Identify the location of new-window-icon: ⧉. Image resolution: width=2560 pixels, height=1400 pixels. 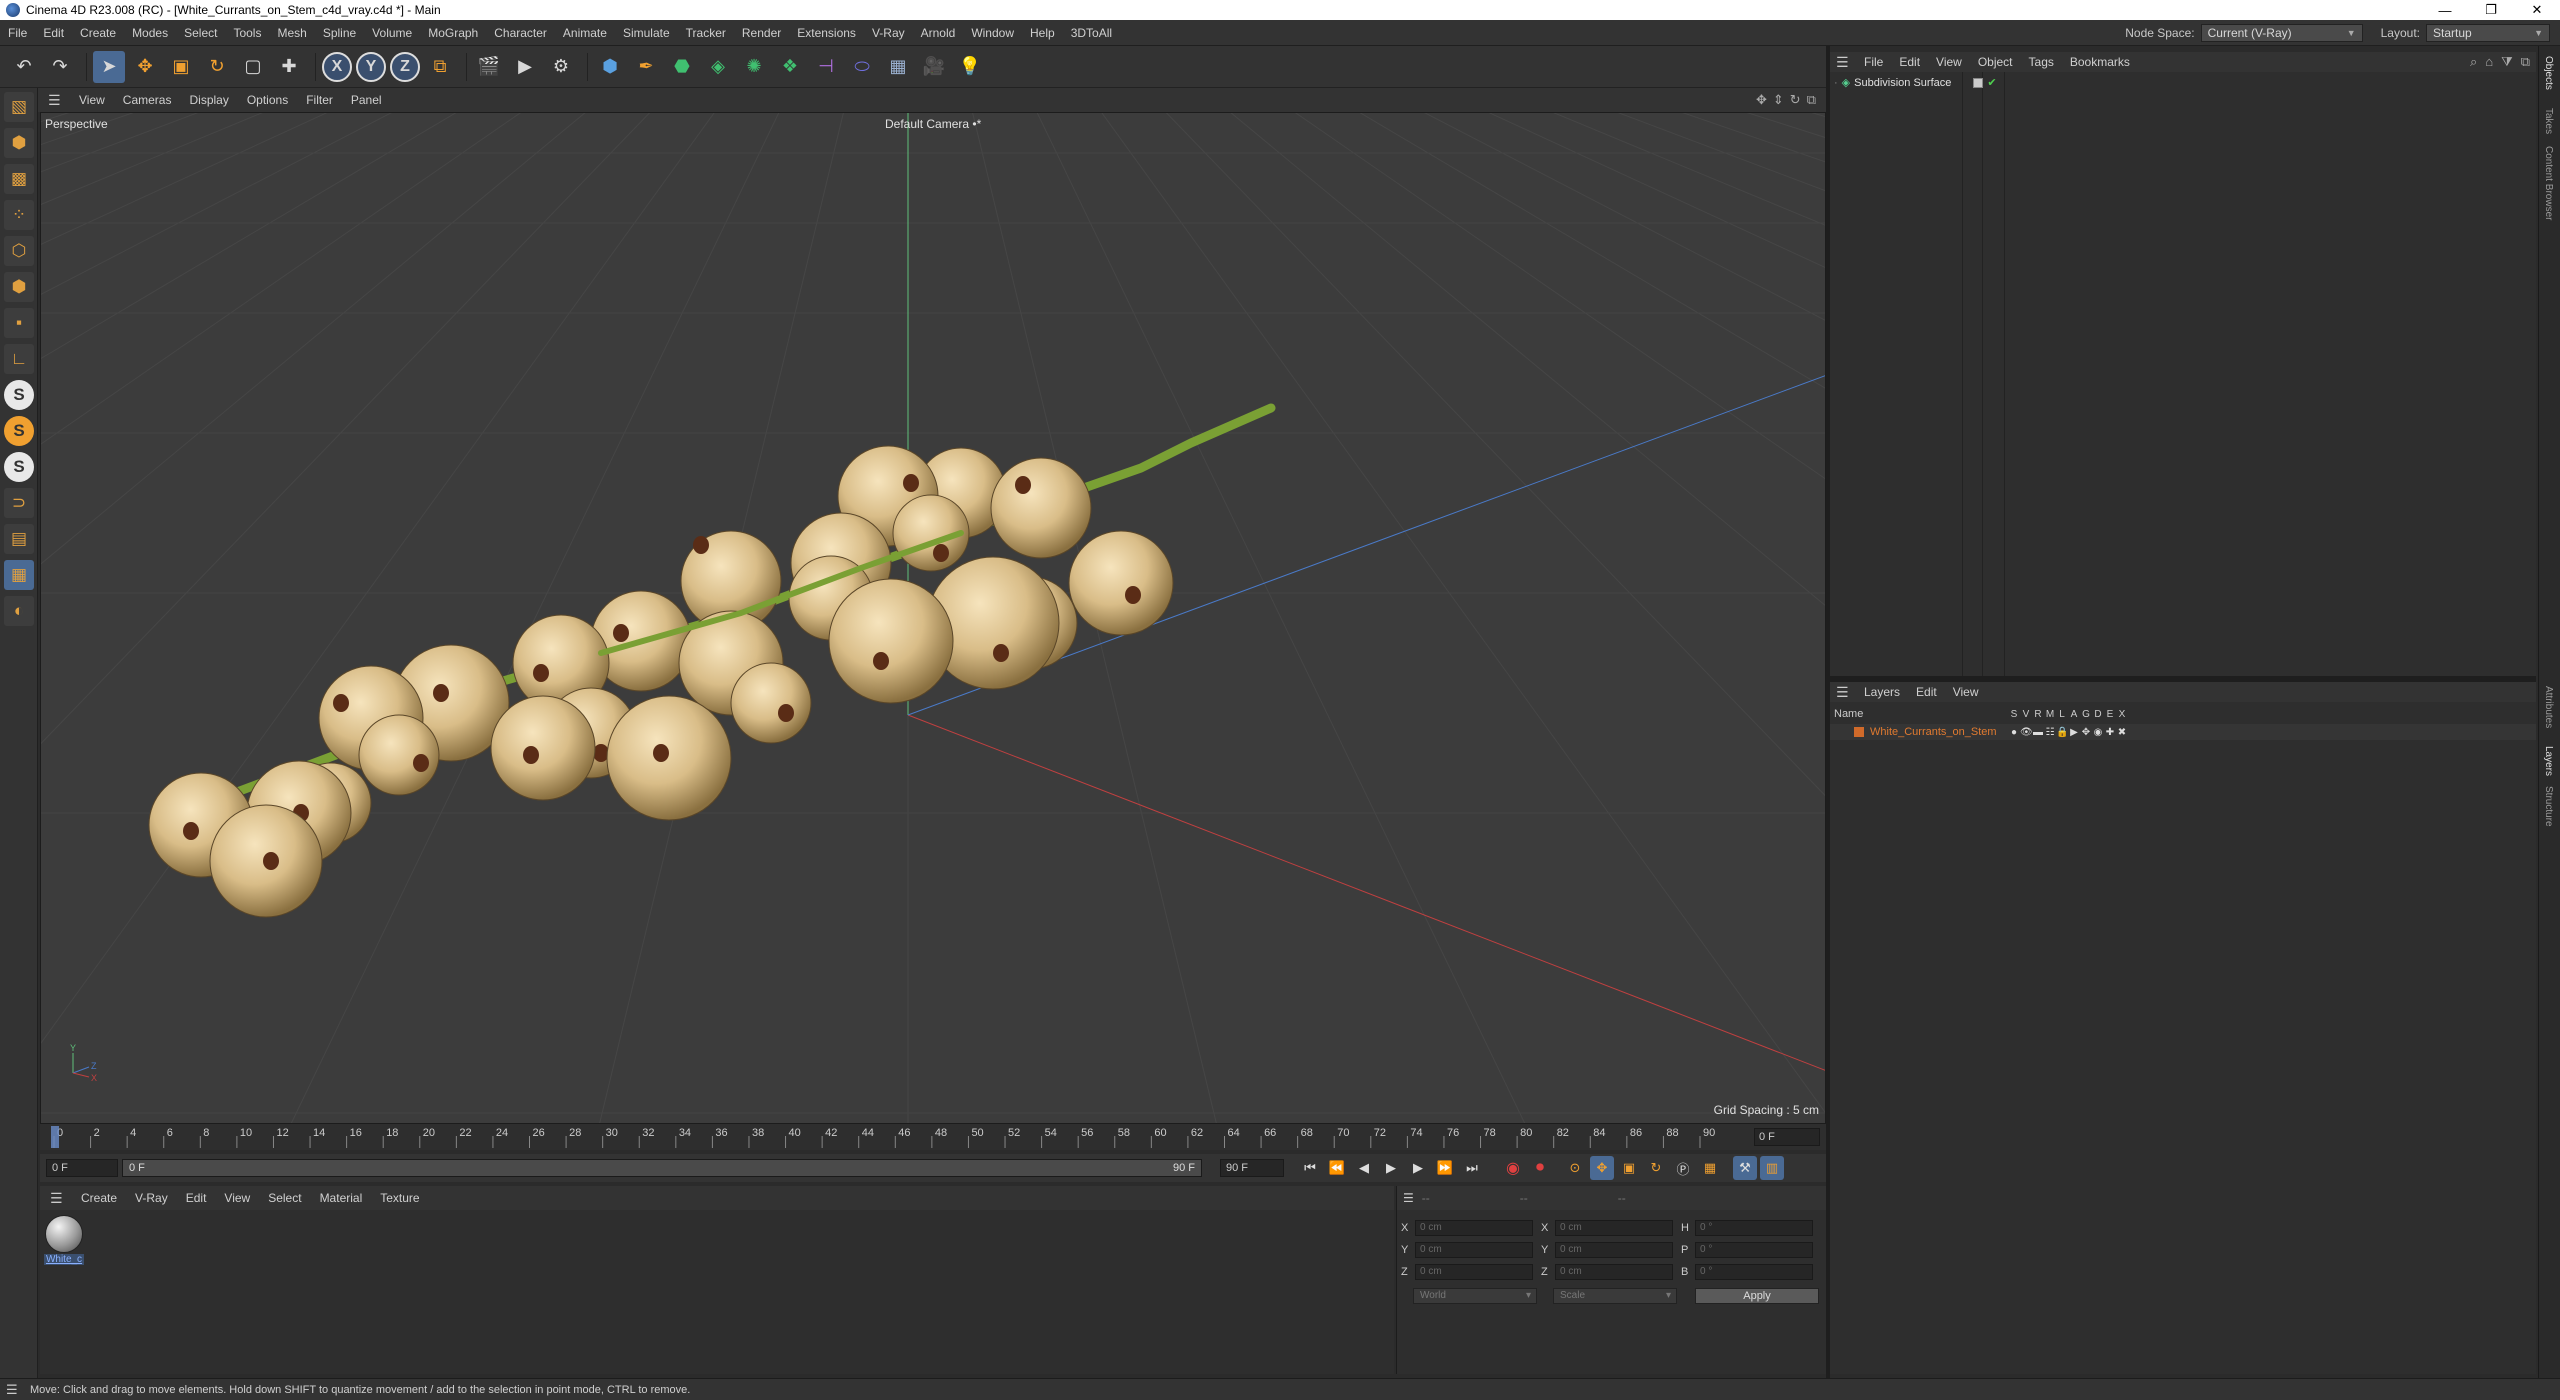
(2525, 62).